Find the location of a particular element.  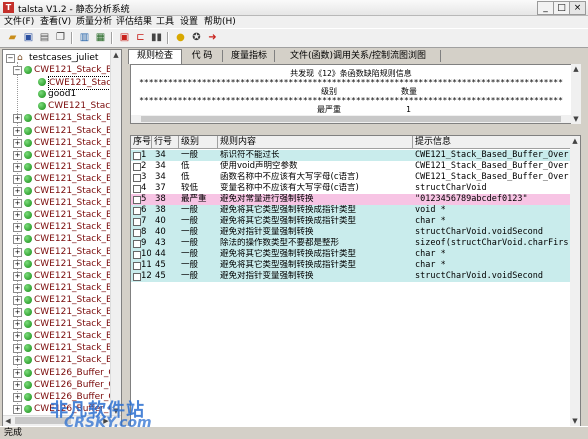

table-row: 4 37 较低 变量名称中不应该有大写字母(c语言) structCharVoid is located at coordinates (355, 188).